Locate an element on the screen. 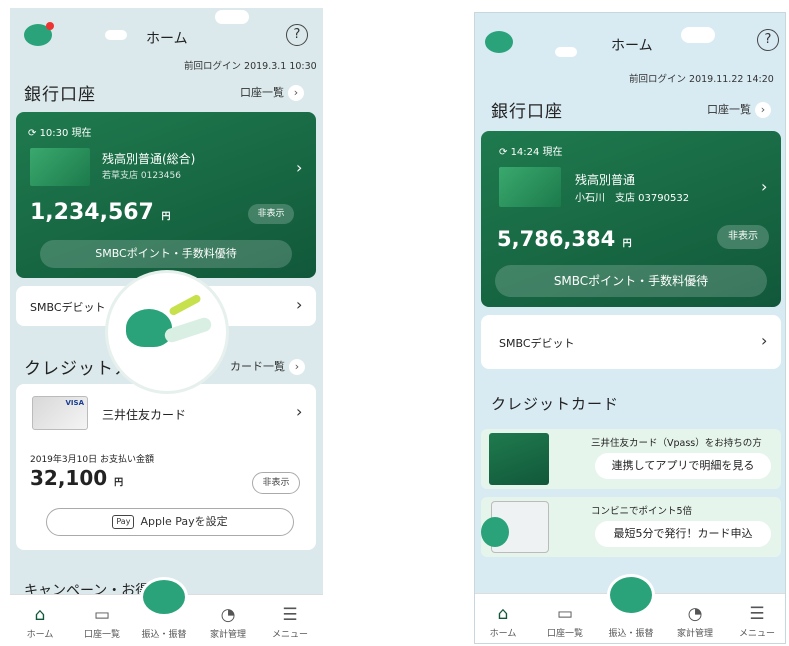  refresh-time-label: 14:24 現在 is located at coordinates (536, 152).